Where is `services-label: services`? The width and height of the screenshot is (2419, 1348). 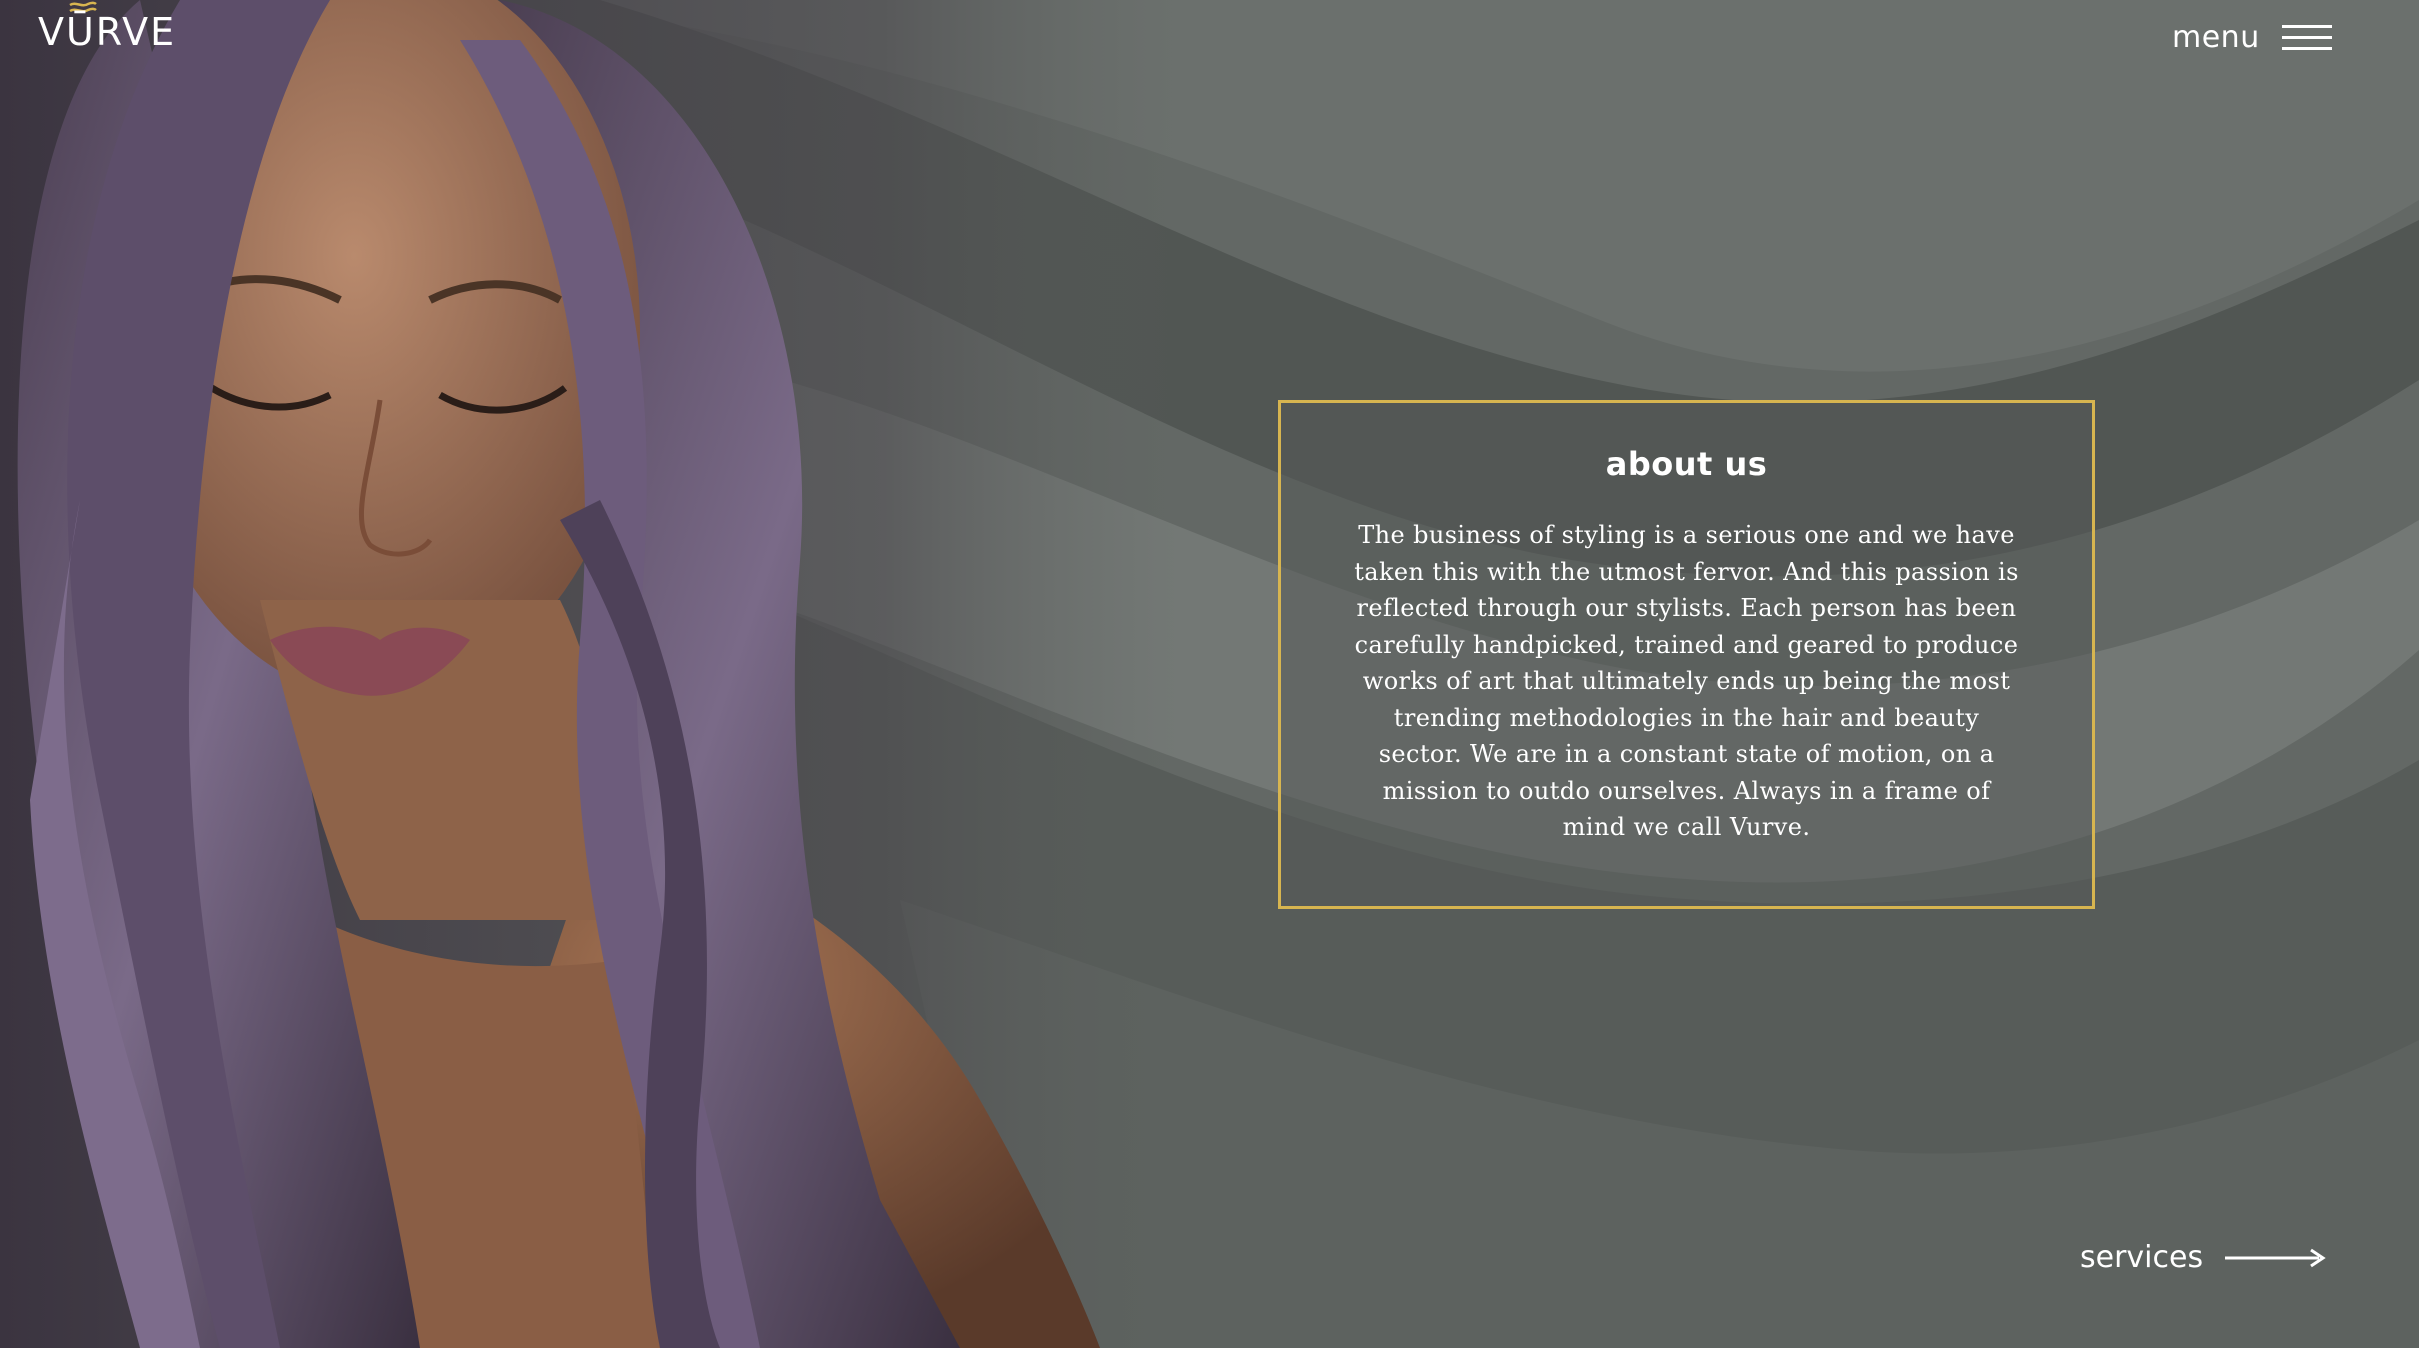 services-label: services is located at coordinates (2142, 1257).